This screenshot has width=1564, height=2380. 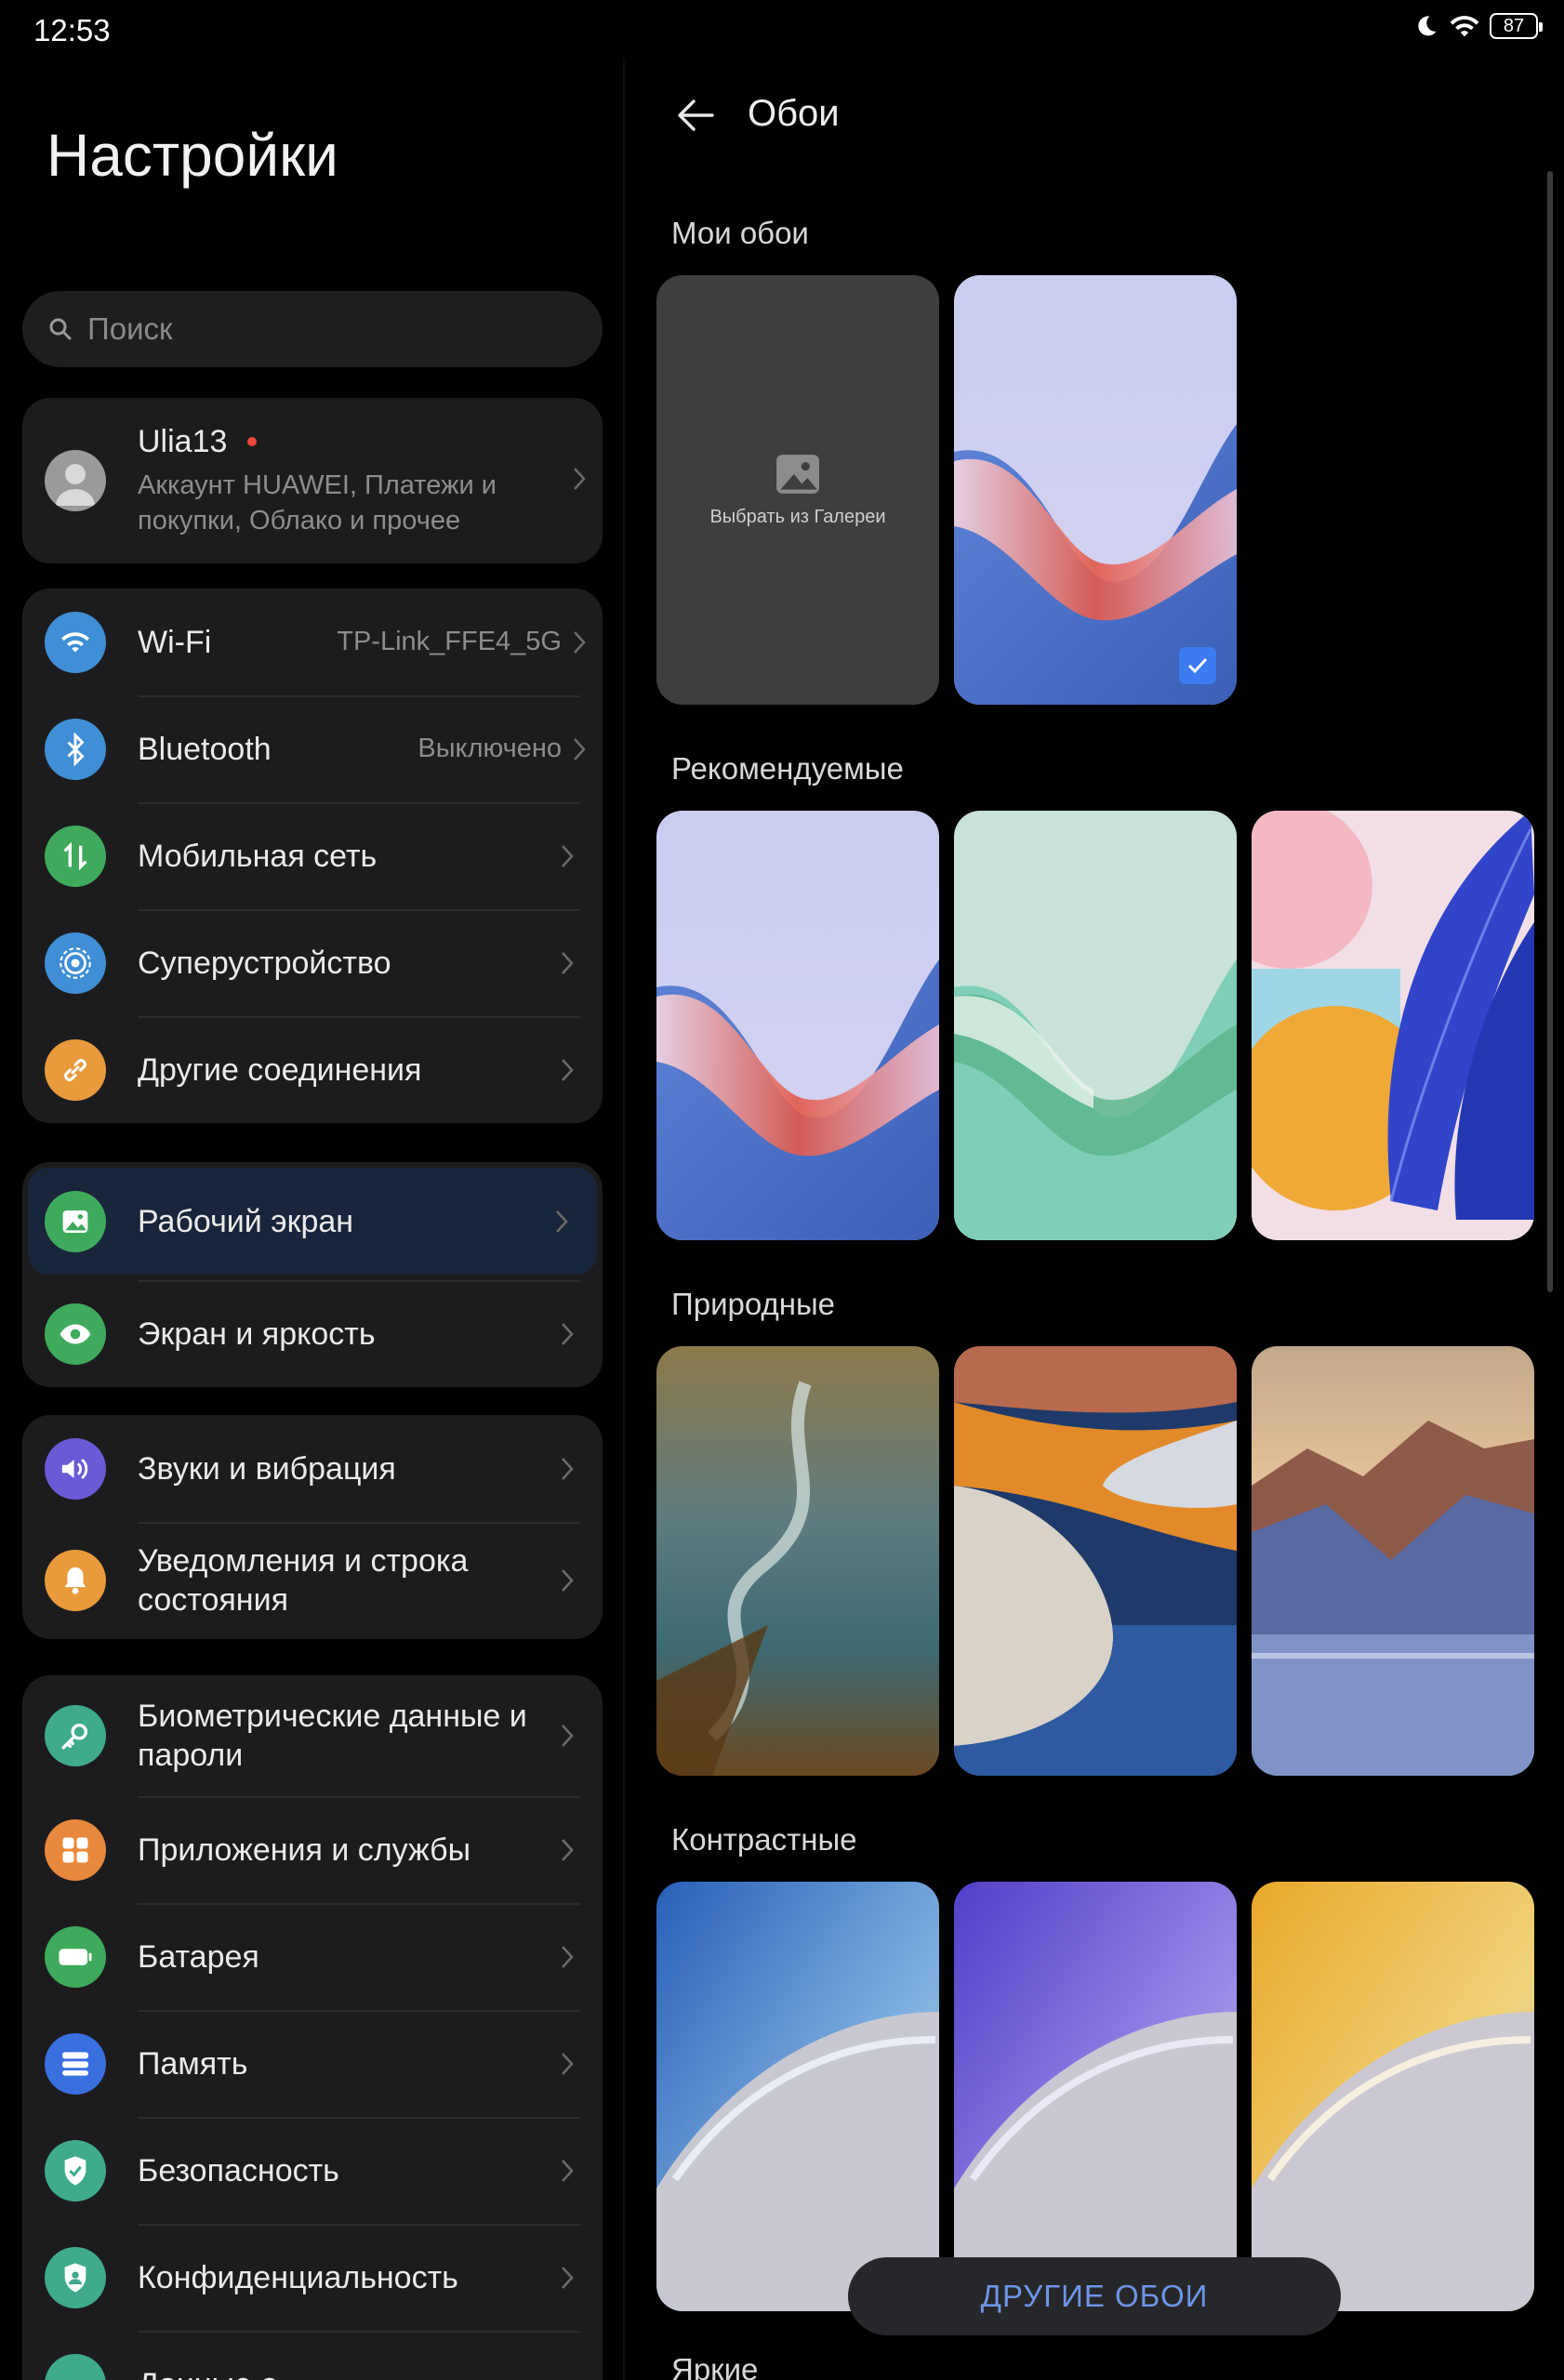 I want to click on volume-icon, so click(x=76, y=1468).